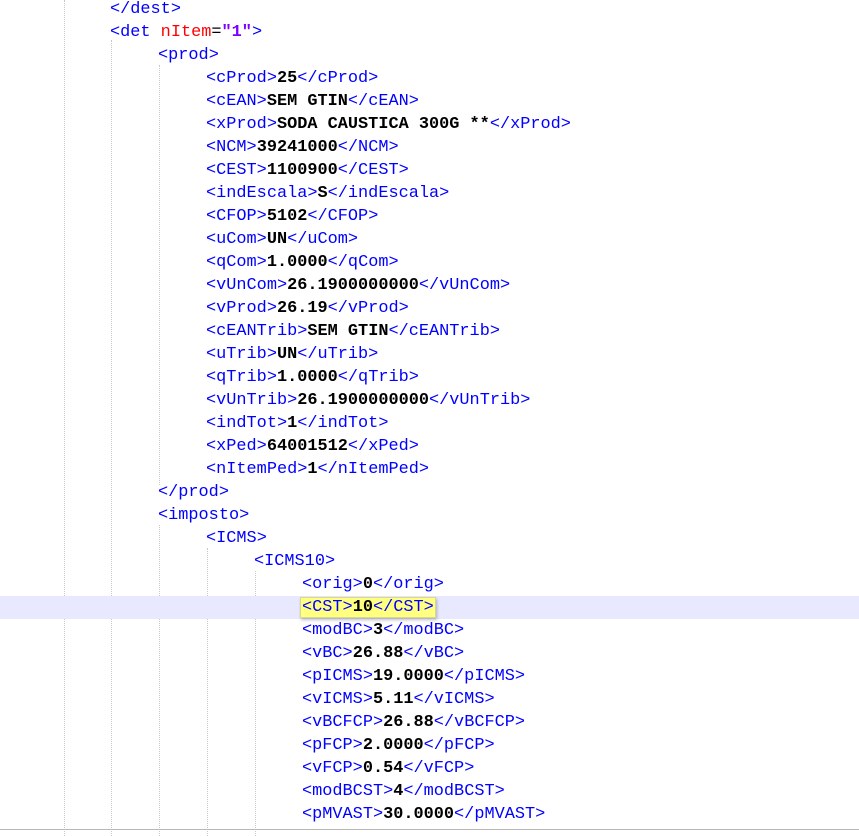 Image resolution: width=859 pixels, height=836 pixels. I want to click on closing-tag: </indEscala>, so click(388, 193).